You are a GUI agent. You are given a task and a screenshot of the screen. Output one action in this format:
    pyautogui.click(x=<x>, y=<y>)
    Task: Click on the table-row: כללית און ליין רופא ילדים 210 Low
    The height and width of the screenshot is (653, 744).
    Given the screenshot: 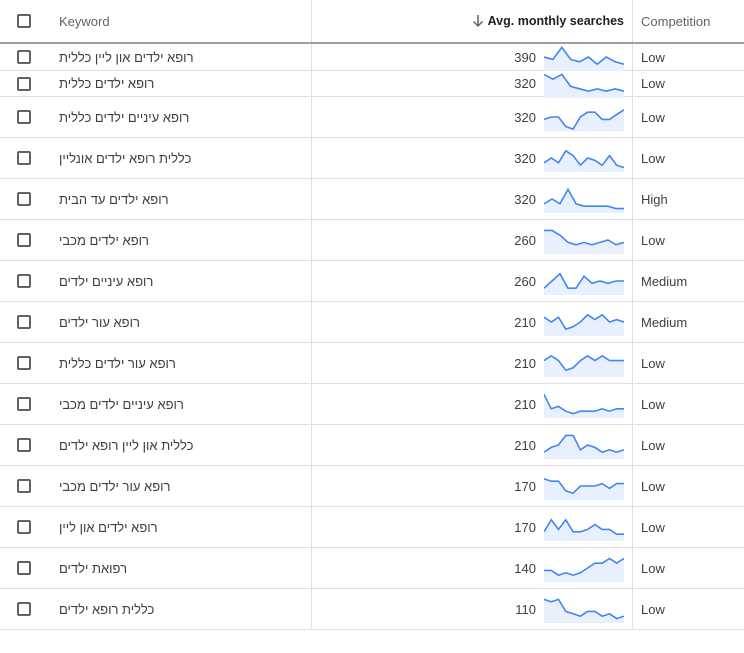 What is the action you would take?
    pyautogui.click(x=372, y=445)
    